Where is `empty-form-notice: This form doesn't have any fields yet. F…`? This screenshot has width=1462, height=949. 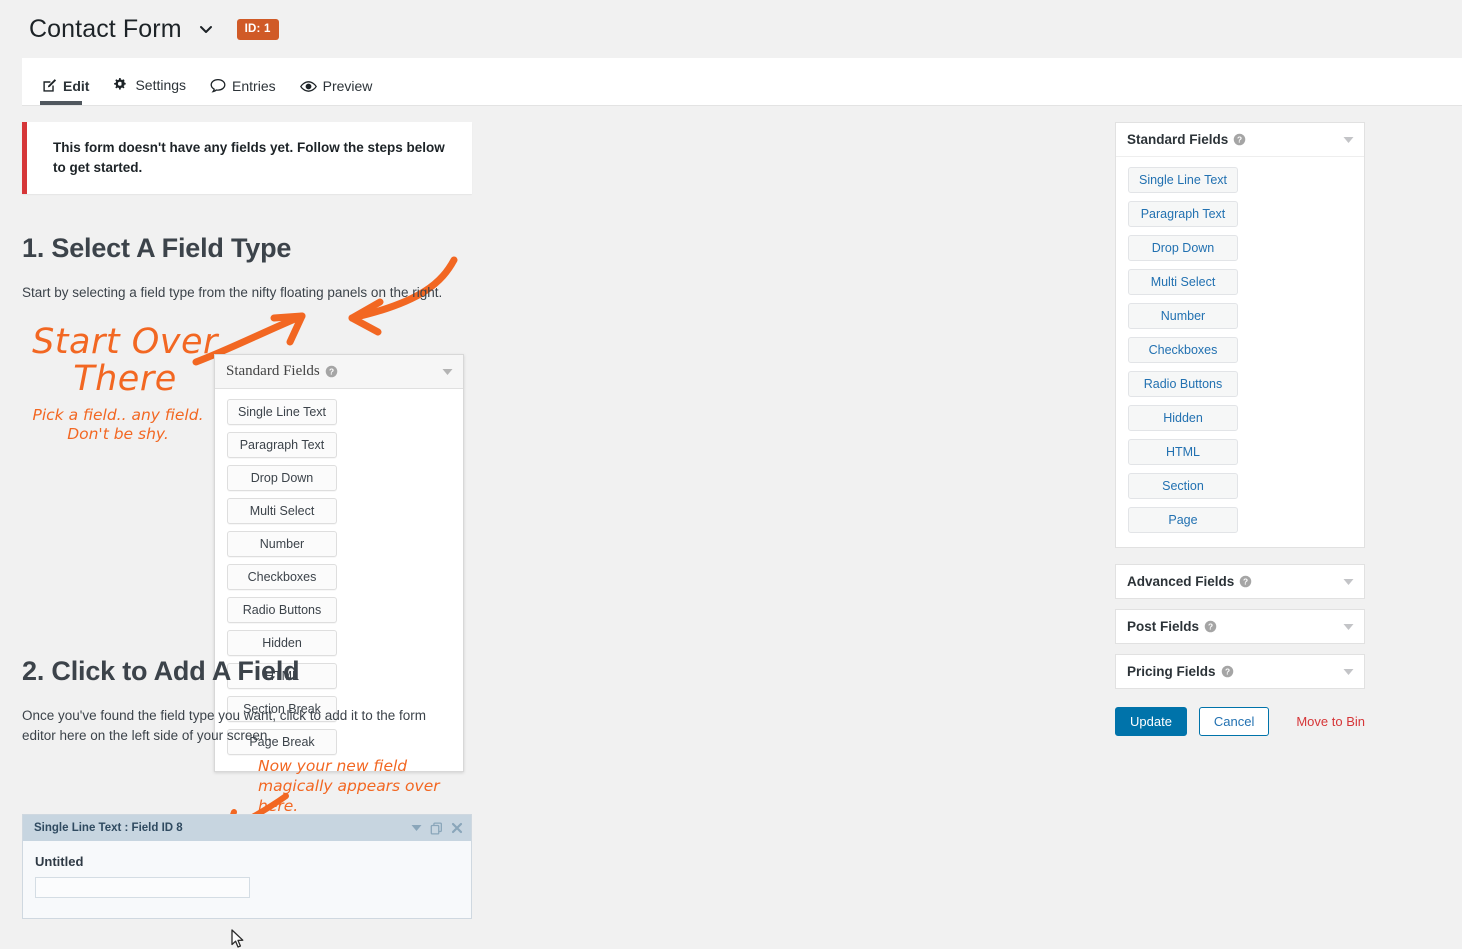
empty-form-notice: This form doesn't have any fields yet. F… is located at coordinates (247, 158).